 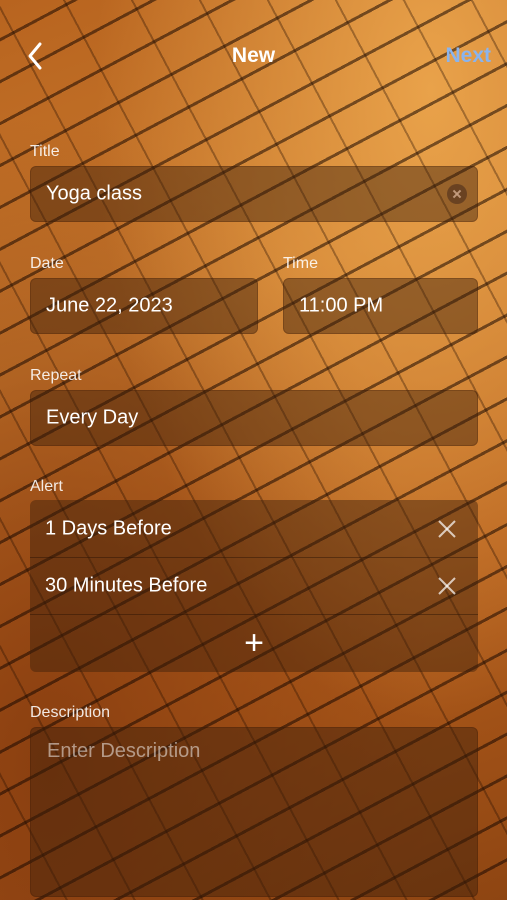 I want to click on alert-label: Alert, so click(x=46, y=486).